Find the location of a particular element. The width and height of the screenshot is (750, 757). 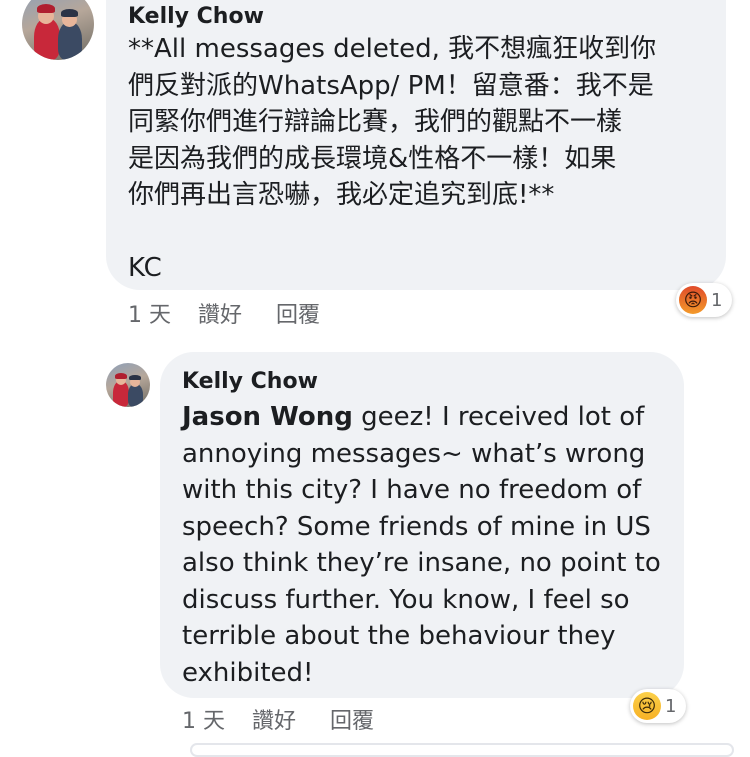

next-comment-edge is located at coordinates (462, 750).